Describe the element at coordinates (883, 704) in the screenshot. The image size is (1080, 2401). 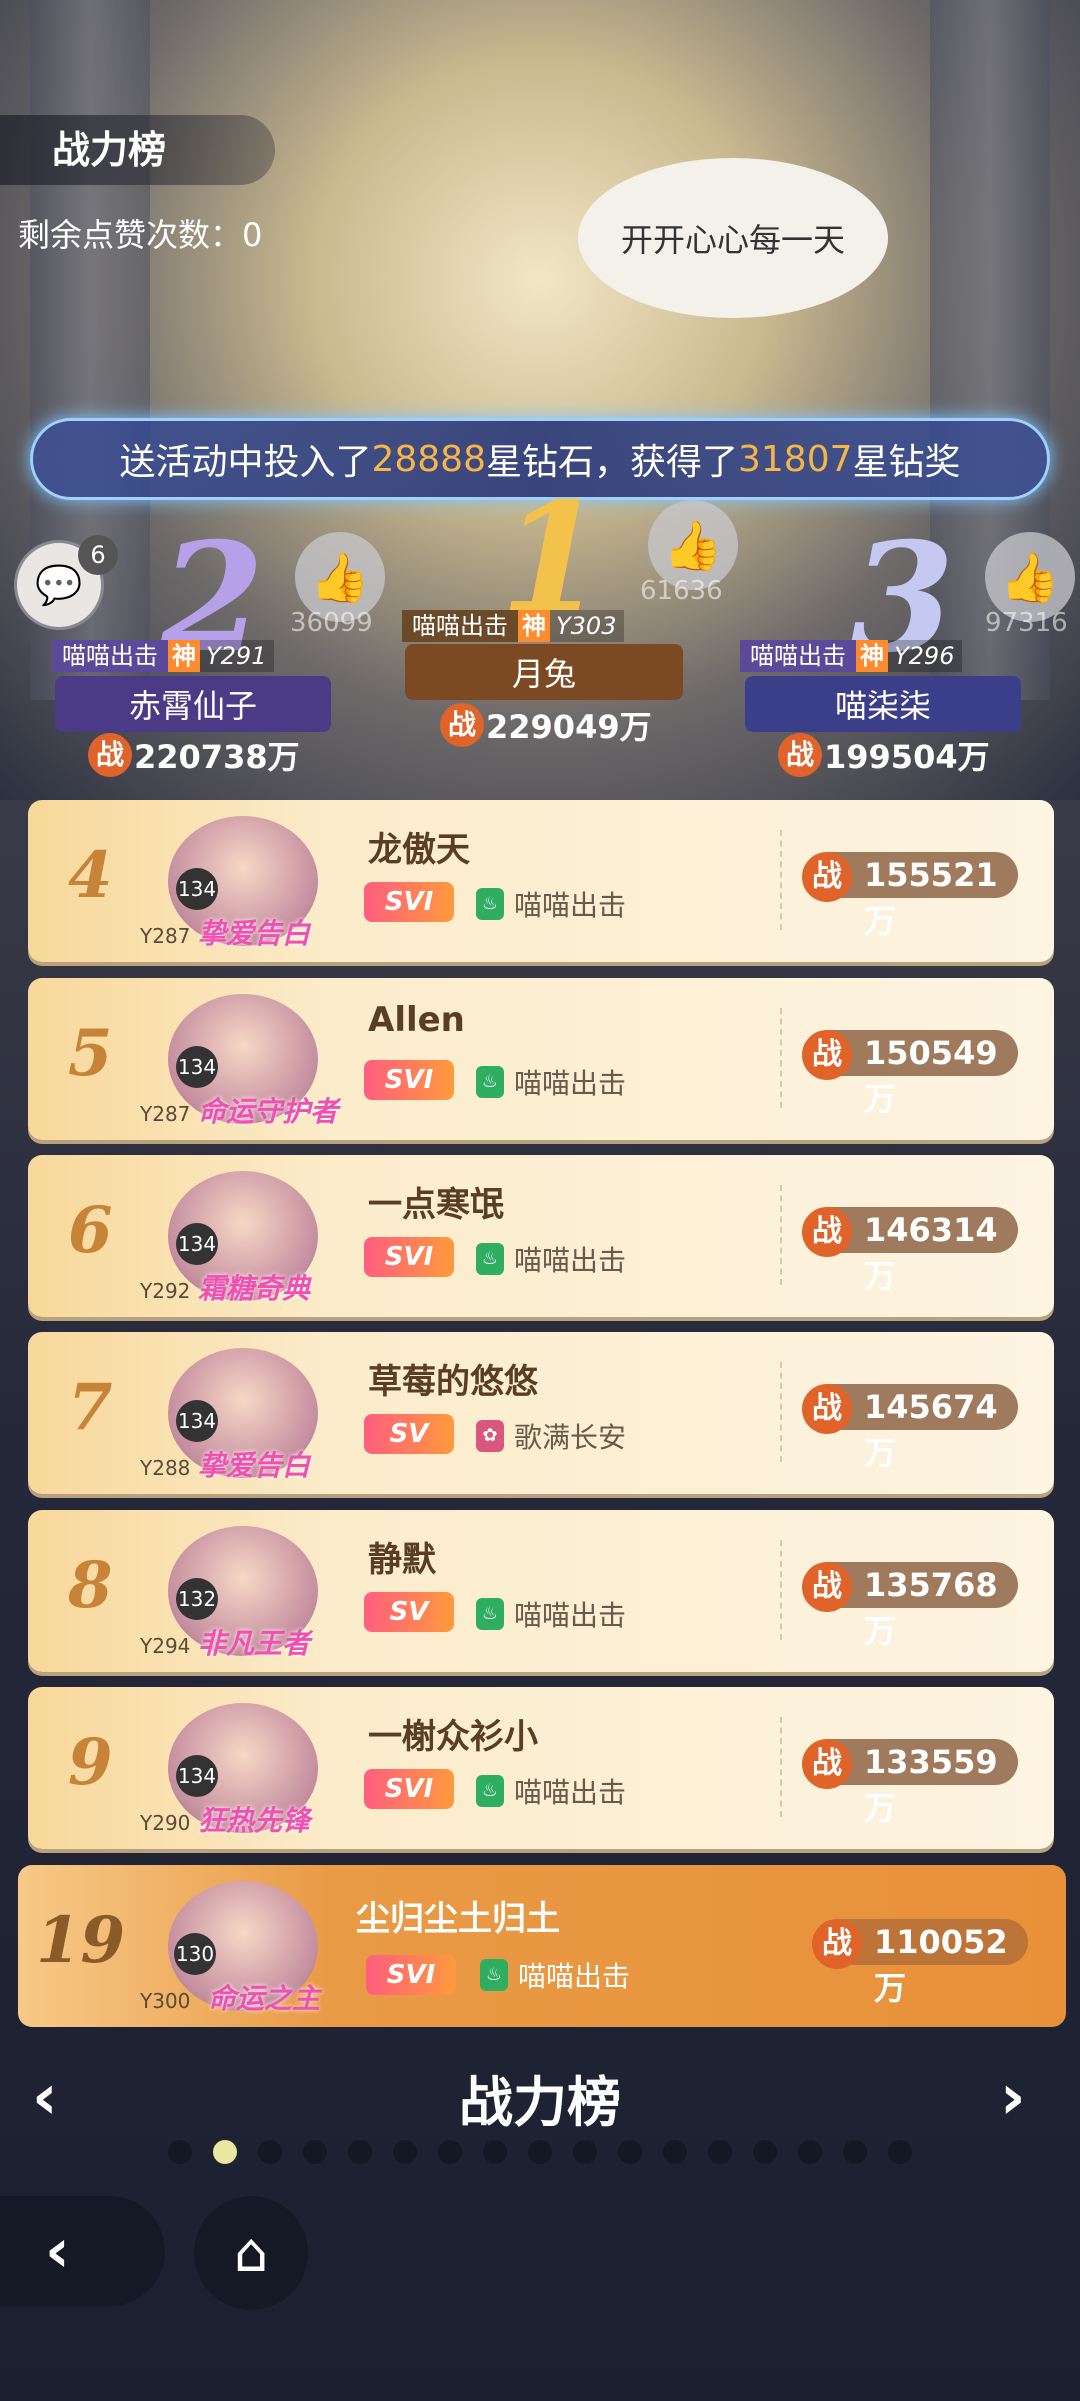
I see `podium-name-3: 喵柒柒` at that location.